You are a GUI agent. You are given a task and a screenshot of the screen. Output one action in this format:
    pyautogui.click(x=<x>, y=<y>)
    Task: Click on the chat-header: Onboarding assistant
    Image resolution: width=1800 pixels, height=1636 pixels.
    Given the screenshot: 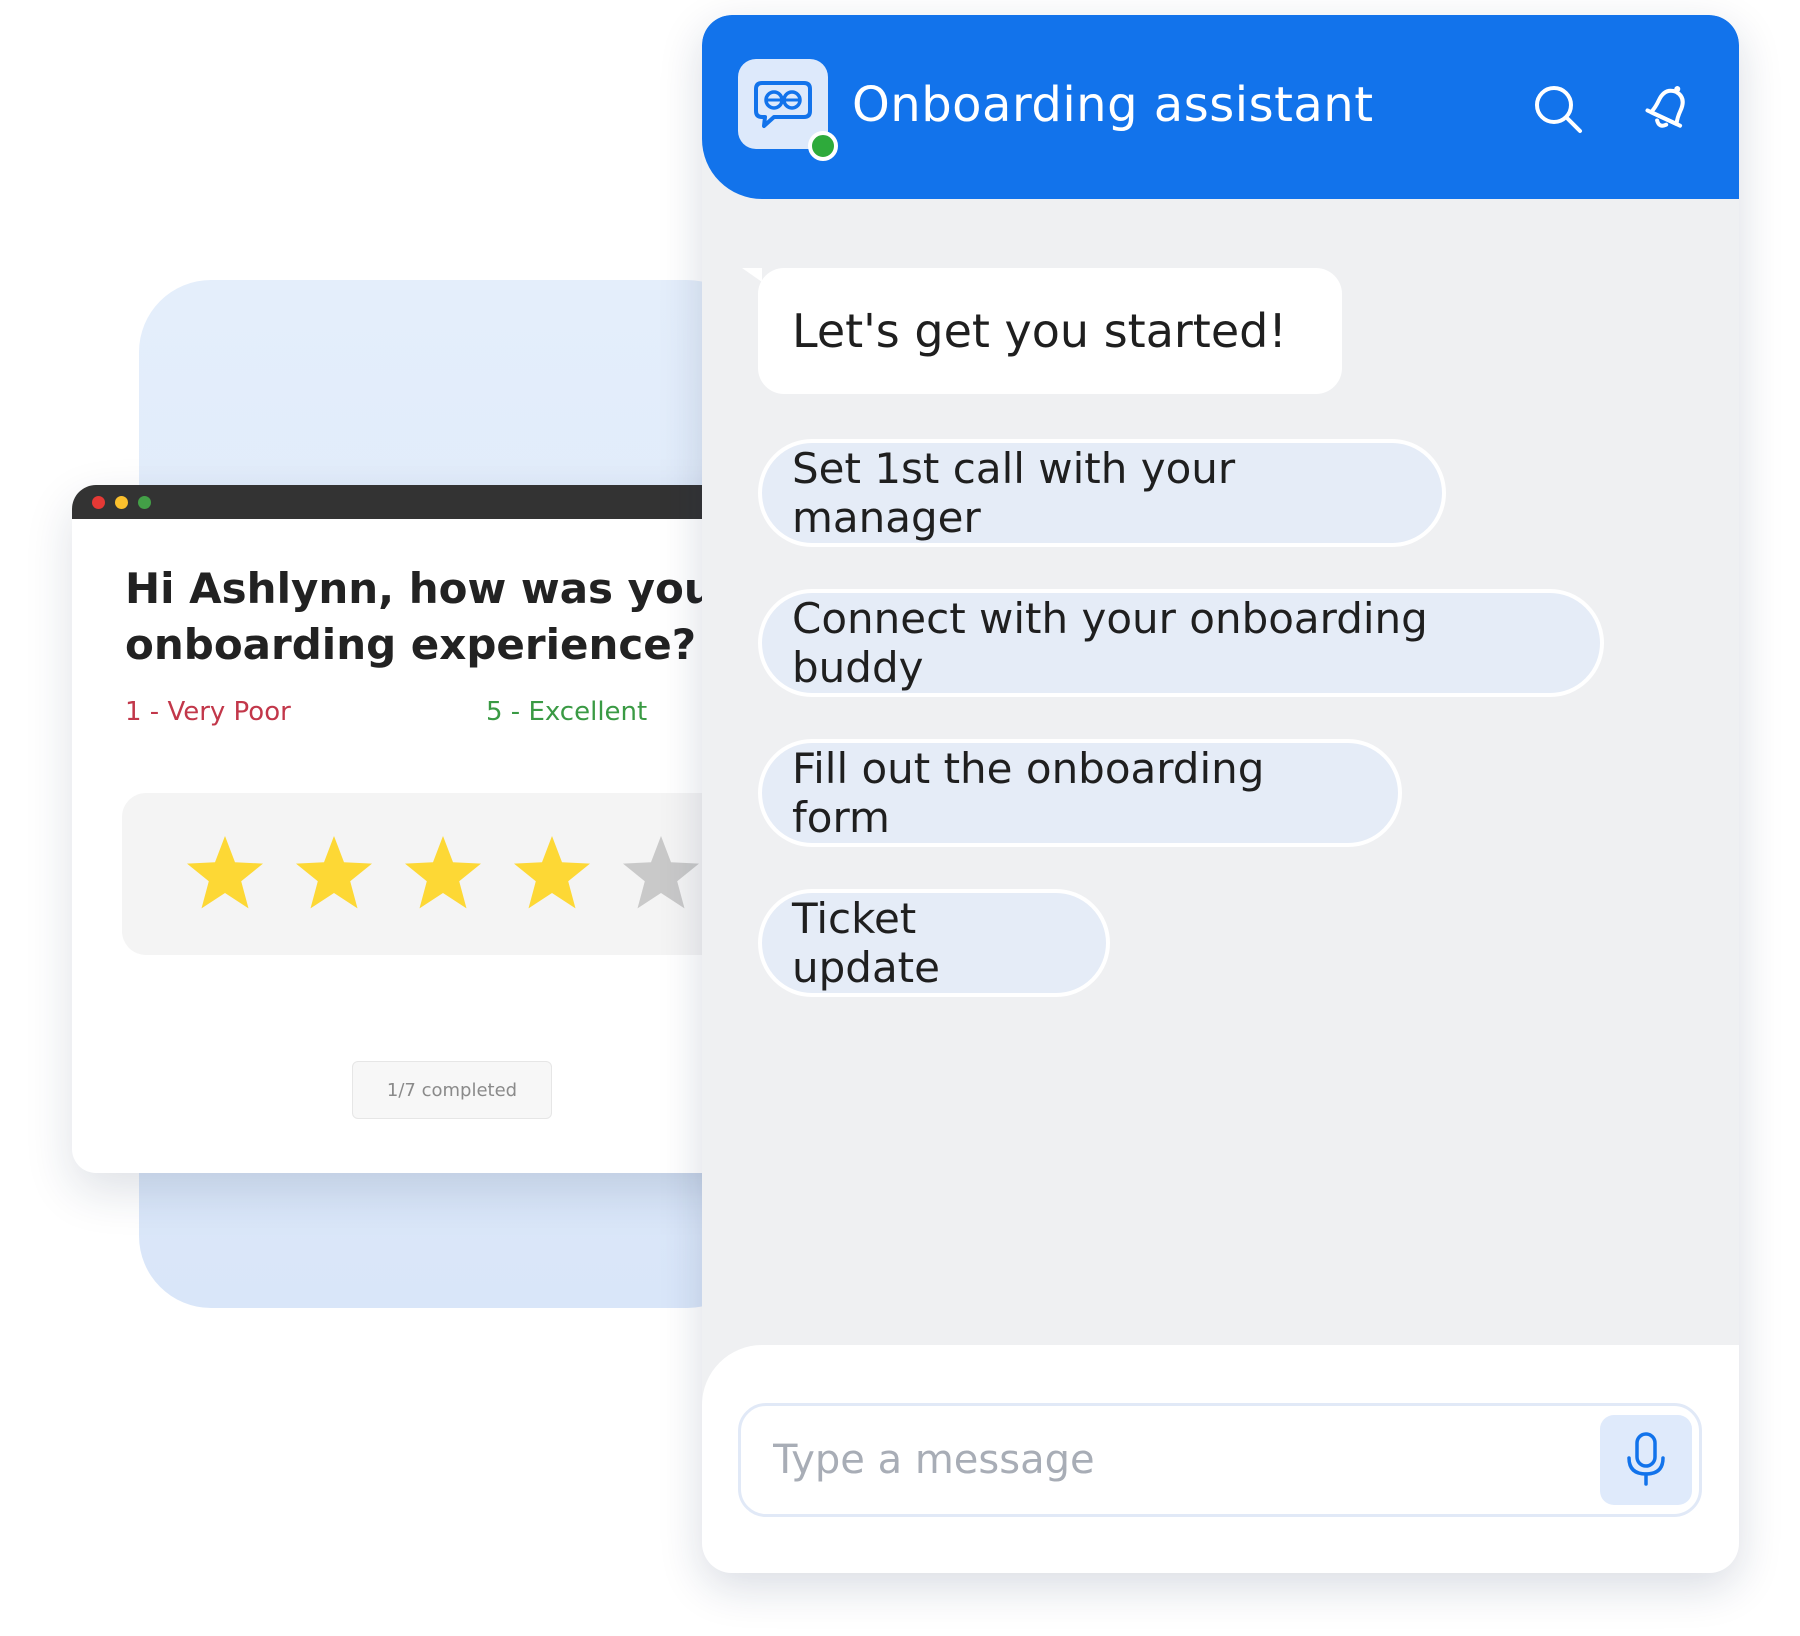 What is the action you would take?
    pyautogui.click(x=1220, y=107)
    